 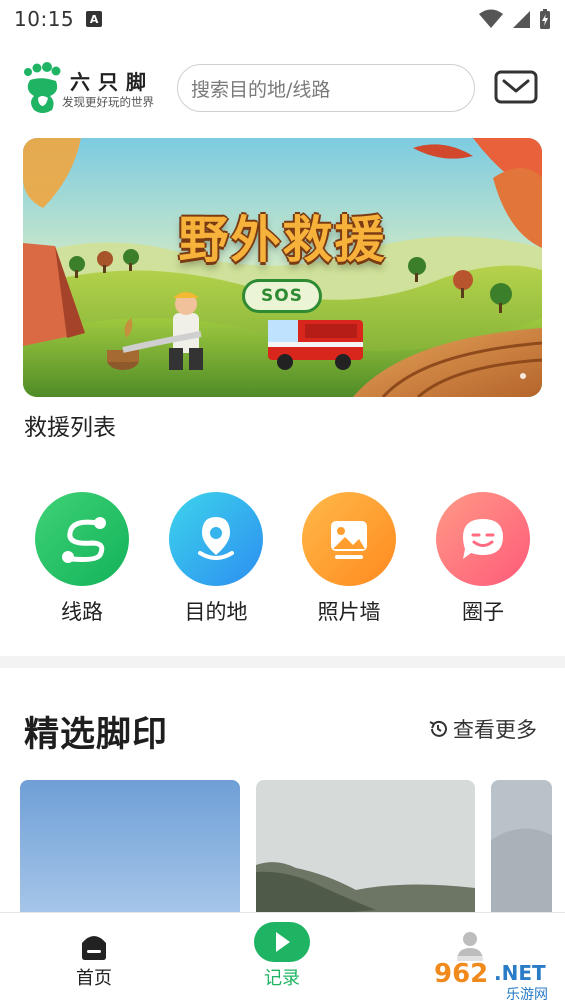 What do you see at coordinates (44, 19) in the screenshot?
I see `status-time: 10:15` at bounding box center [44, 19].